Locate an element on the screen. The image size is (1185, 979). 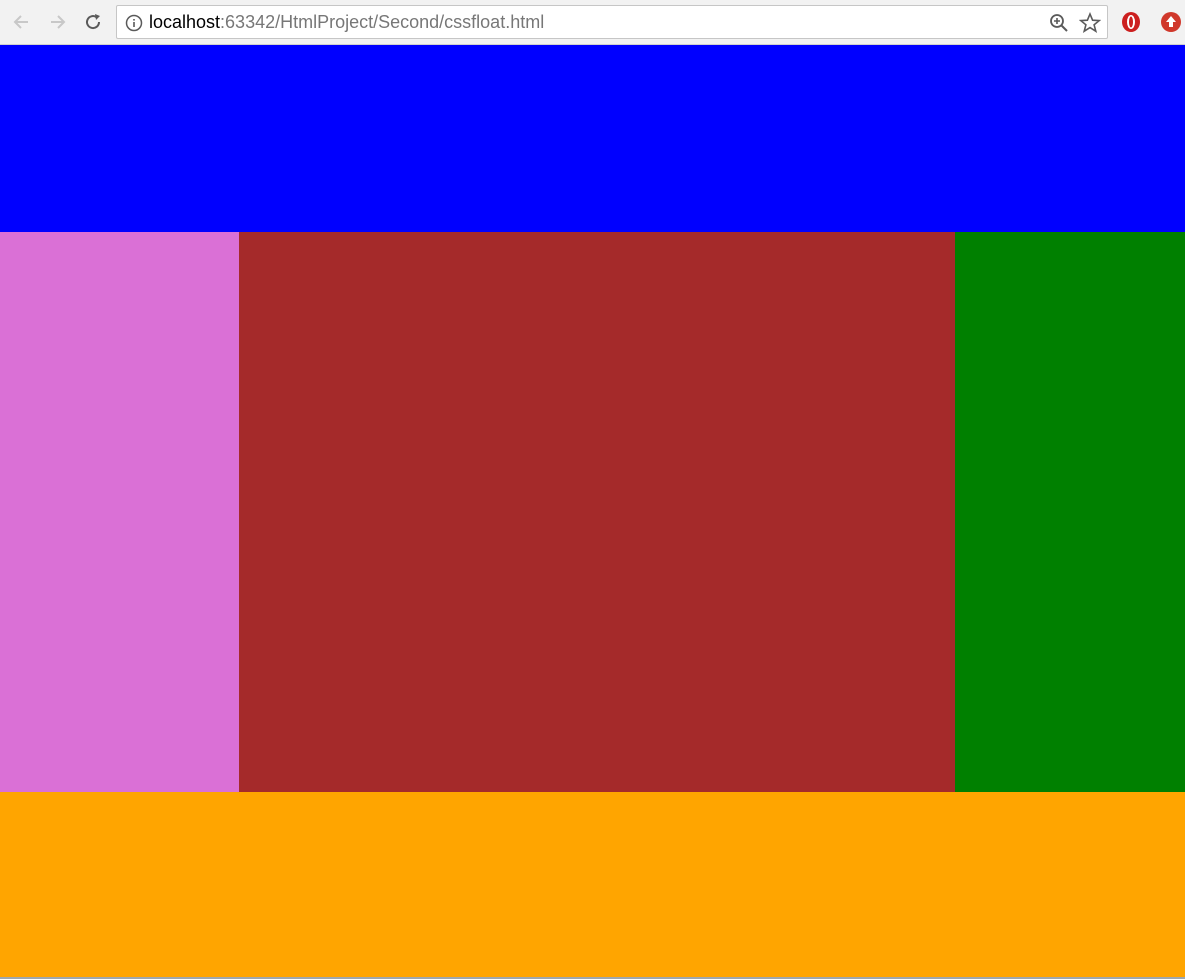
arrow-left-icon is located at coordinates (20, 22).